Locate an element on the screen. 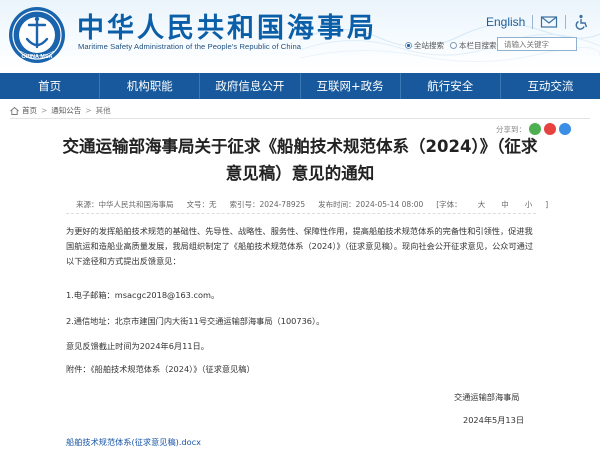 The width and height of the screenshot is (600, 459). accessibility-icon is located at coordinates (582, 22).